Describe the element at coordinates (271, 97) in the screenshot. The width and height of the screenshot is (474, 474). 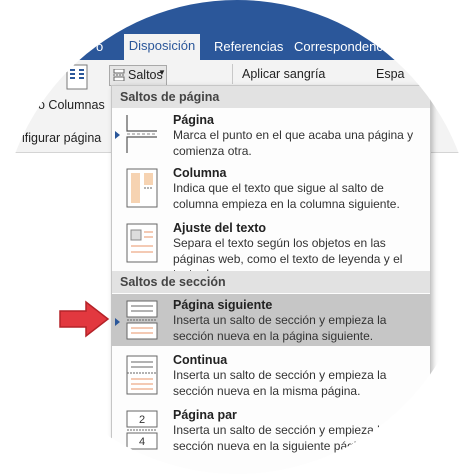
I see `section-header-page-breaks: Saltos de página` at that location.